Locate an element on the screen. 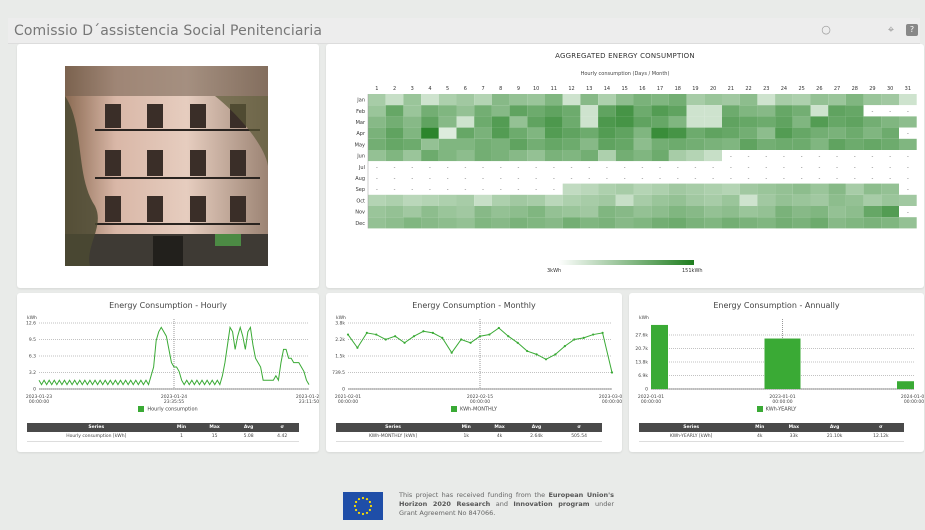 This screenshot has height=530, width=925. heatmap-scale-min: 3kWh is located at coordinates (554, 271).